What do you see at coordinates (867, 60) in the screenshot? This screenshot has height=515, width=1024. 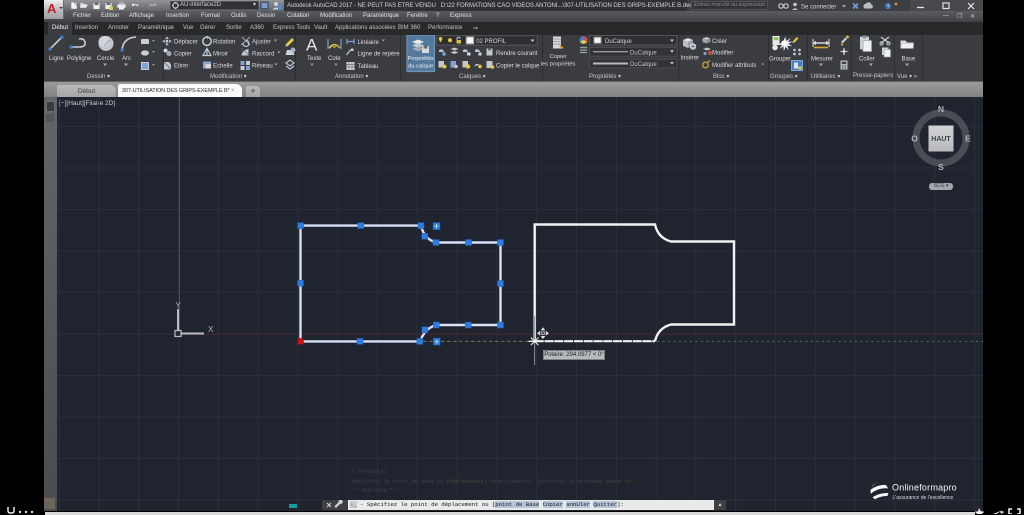 I see `svg-text: Coller` at bounding box center [867, 60].